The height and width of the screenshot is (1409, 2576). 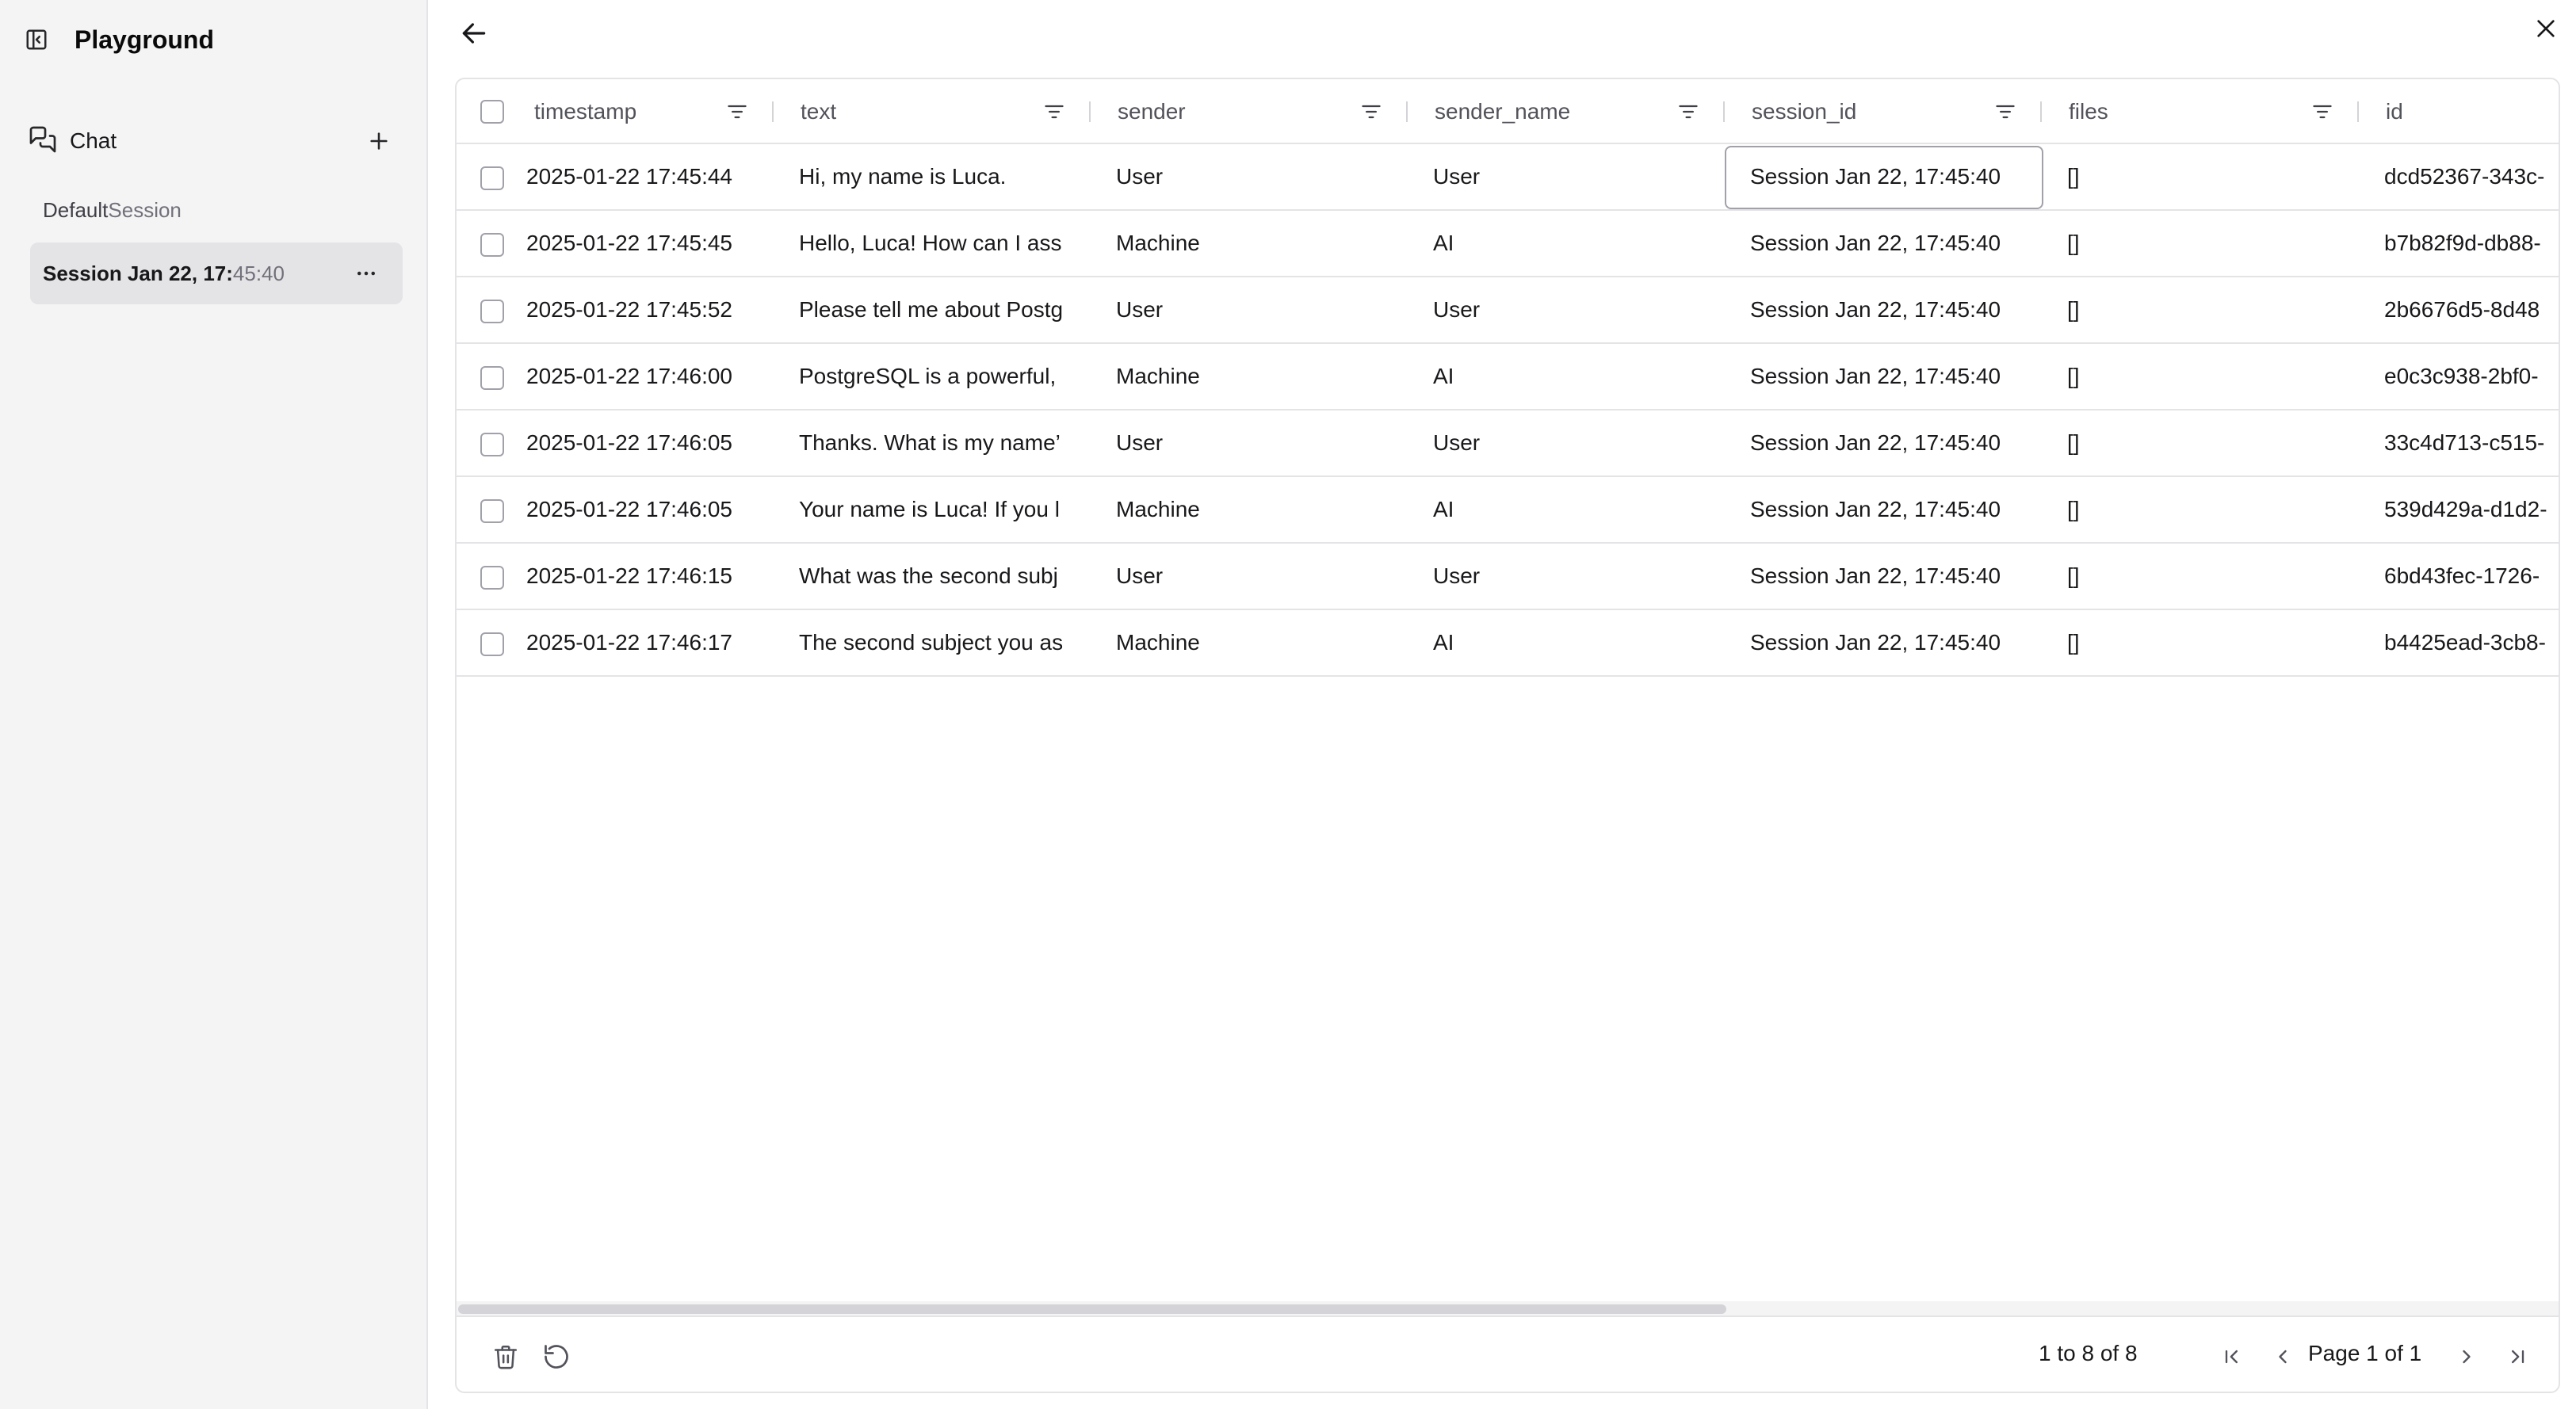 What do you see at coordinates (505, 1356) in the screenshot?
I see `delete-button` at bounding box center [505, 1356].